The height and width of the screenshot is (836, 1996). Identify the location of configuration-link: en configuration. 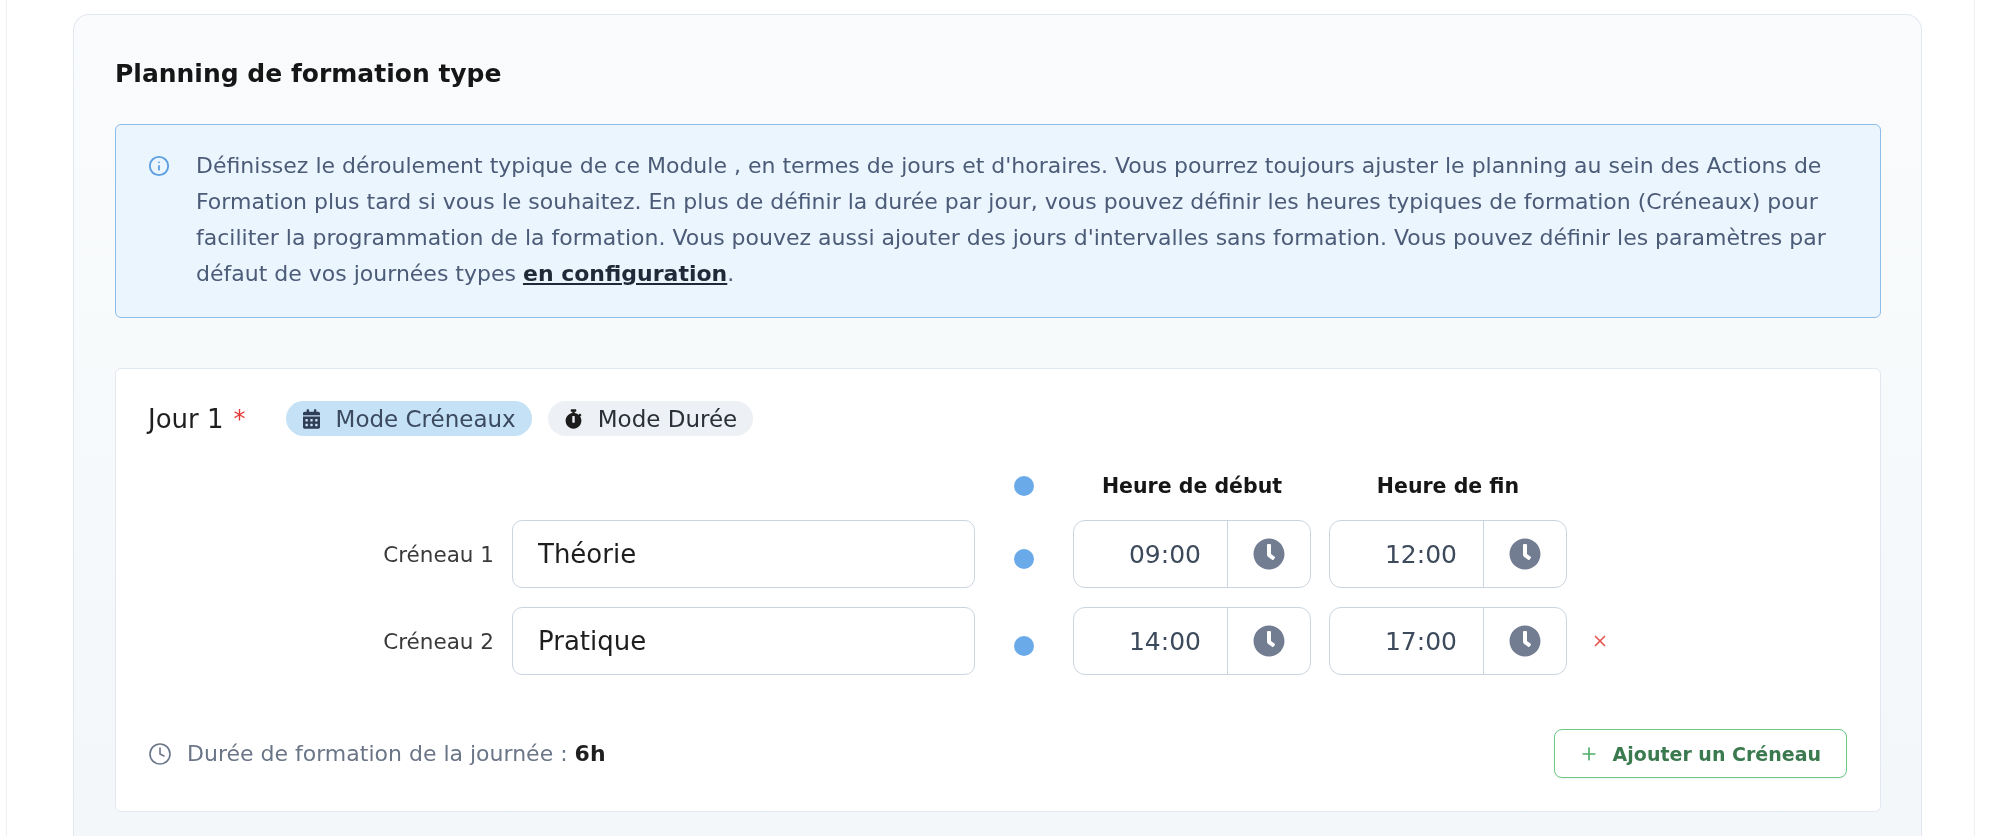
(625, 273).